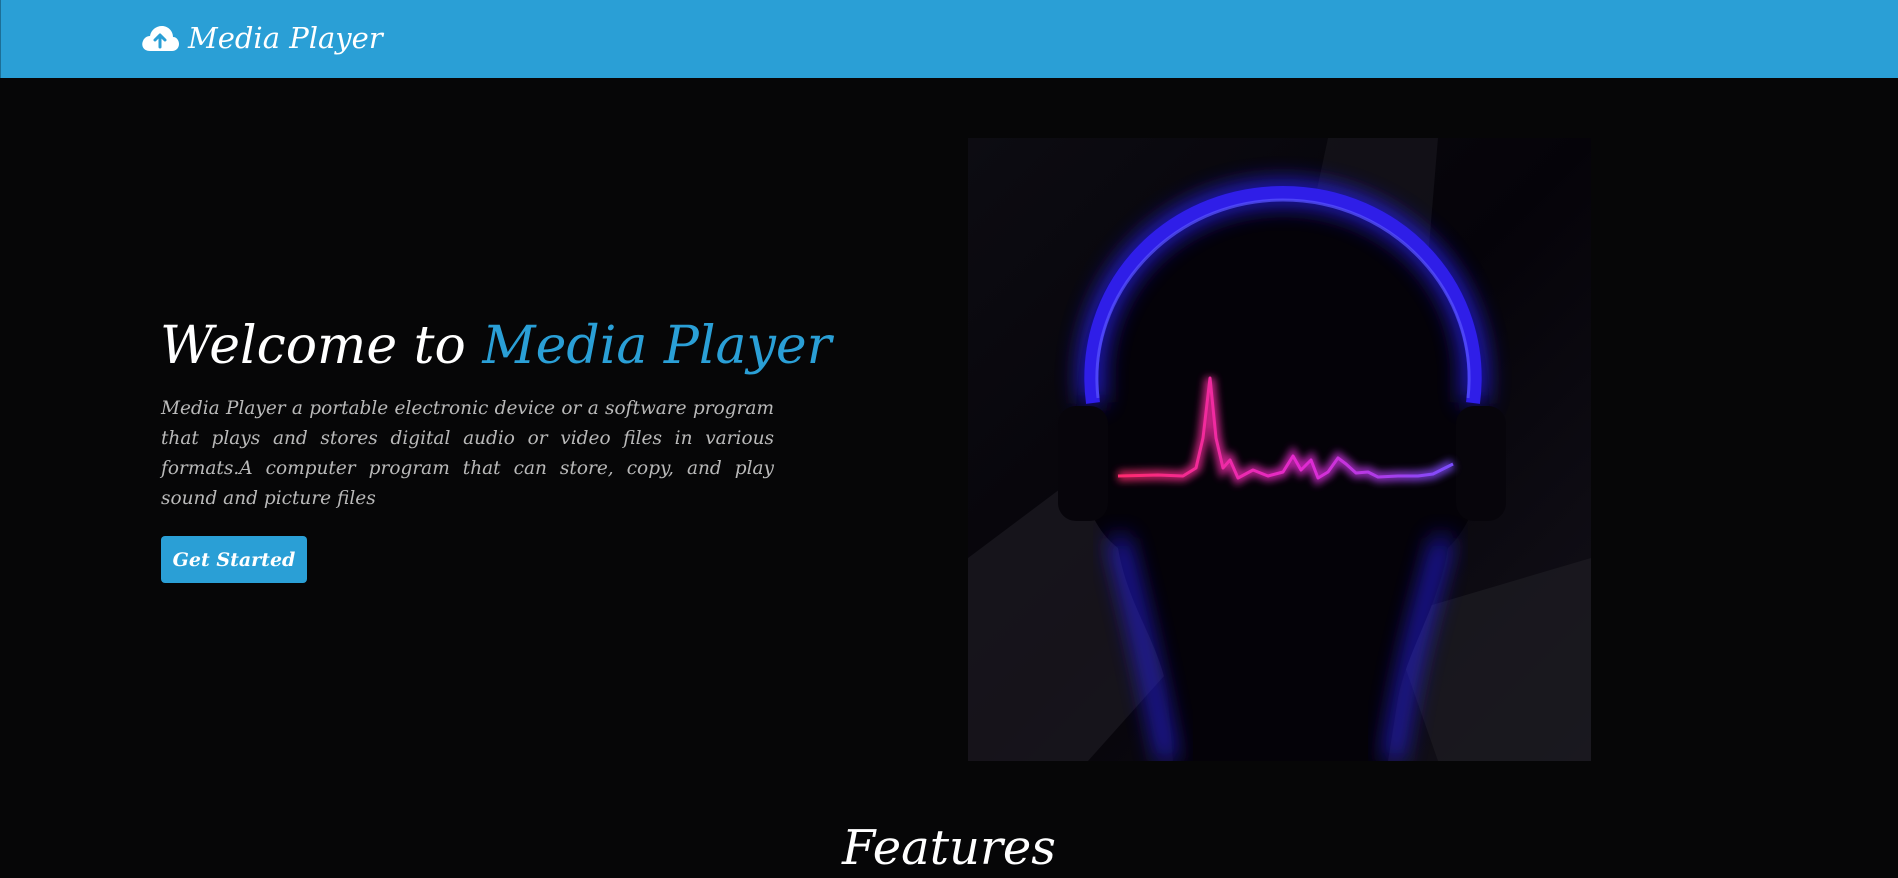 Image resolution: width=1898 pixels, height=878 pixels. What do you see at coordinates (160, 38) in the screenshot?
I see `cloud-upload-icon` at bounding box center [160, 38].